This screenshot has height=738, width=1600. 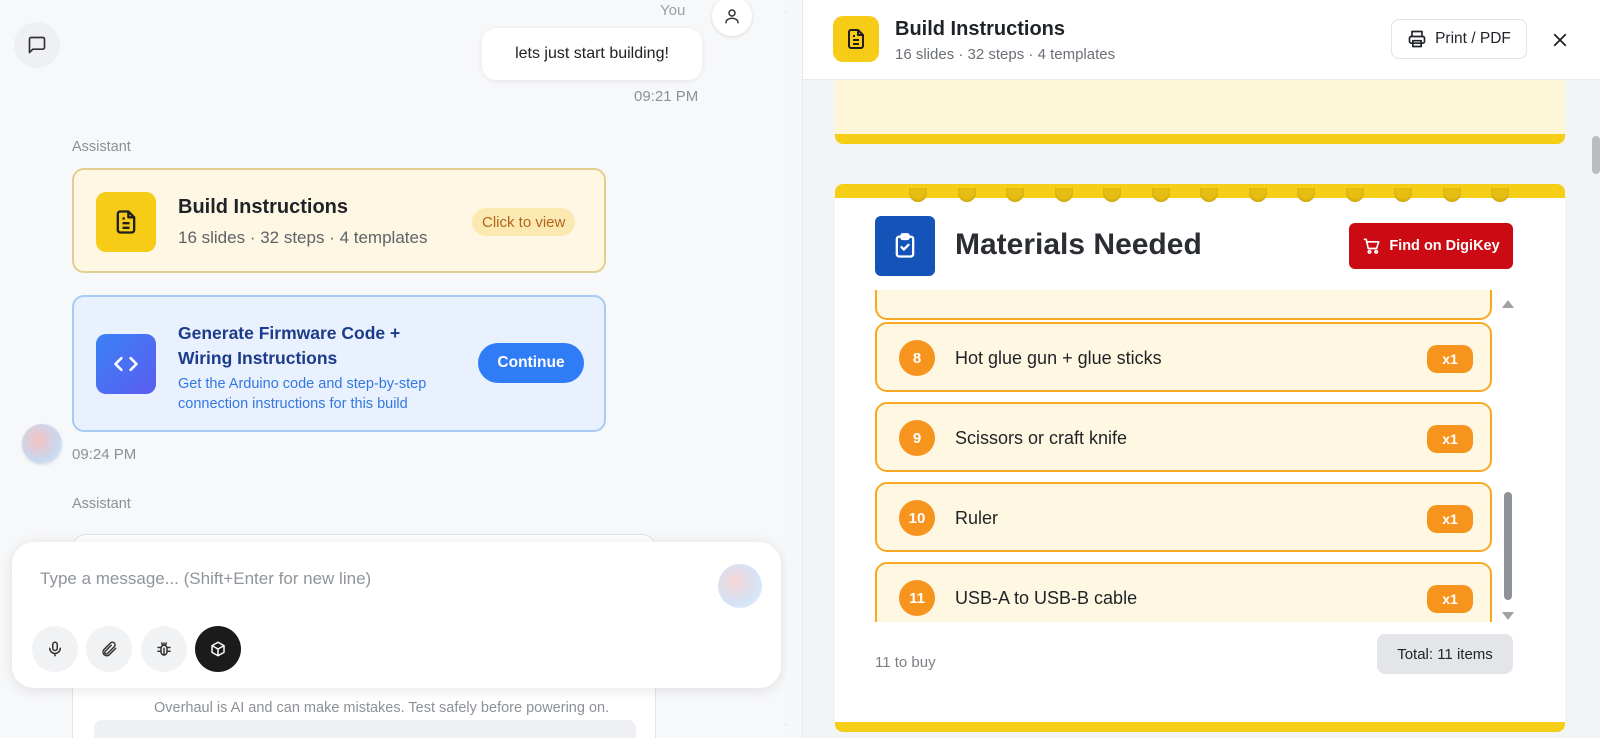 What do you see at coordinates (524, 222) in the screenshot?
I see `click-to-view-badge: Click to view` at bounding box center [524, 222].